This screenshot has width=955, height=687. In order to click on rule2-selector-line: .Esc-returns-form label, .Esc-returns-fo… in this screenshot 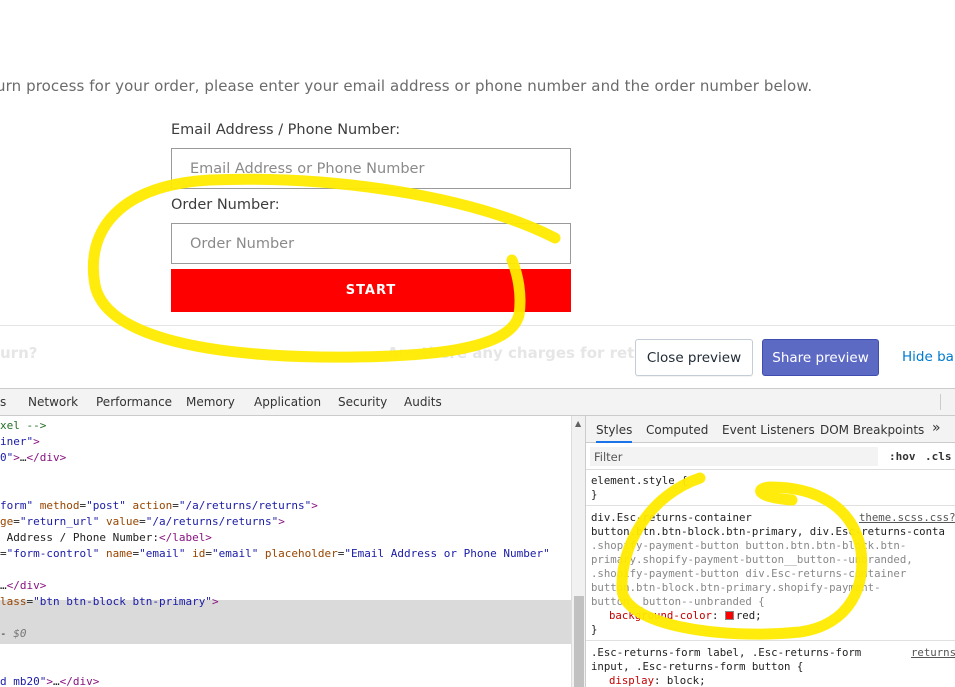, I will do `click(726, 652)`.